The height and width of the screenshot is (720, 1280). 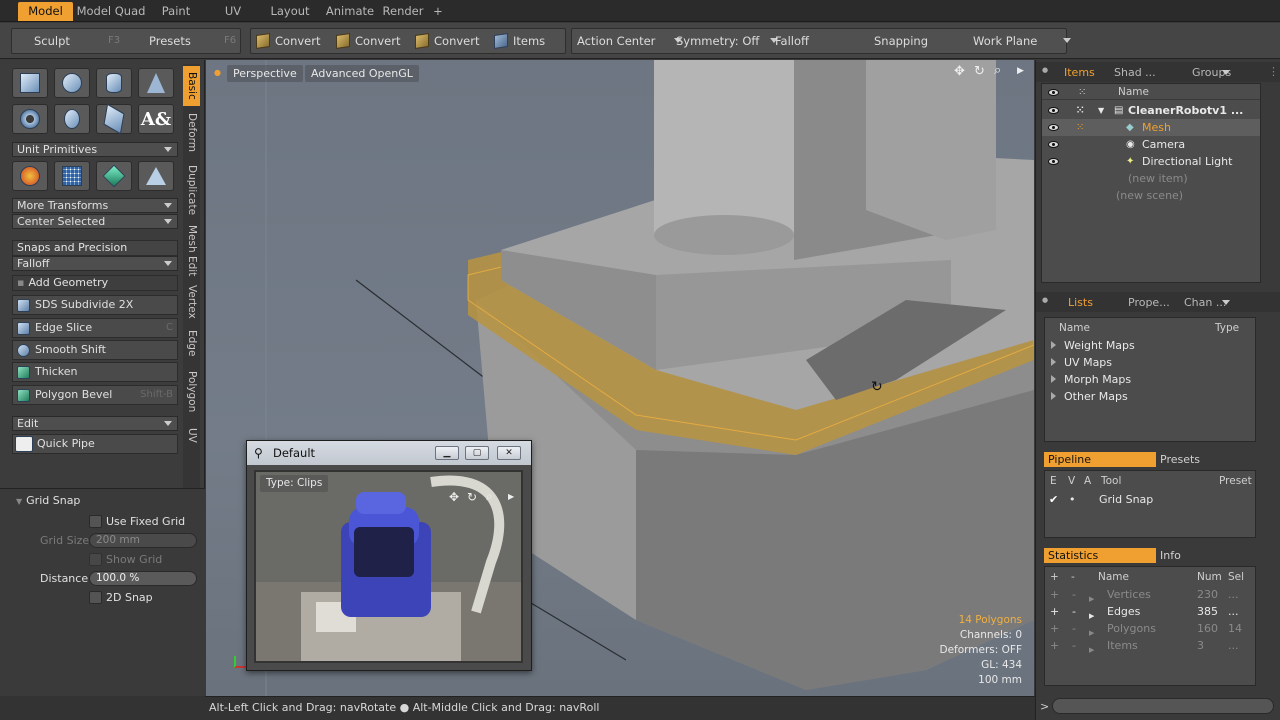 I want to click on clip-type-label: Type: Clips, so click(x=294, y=483).